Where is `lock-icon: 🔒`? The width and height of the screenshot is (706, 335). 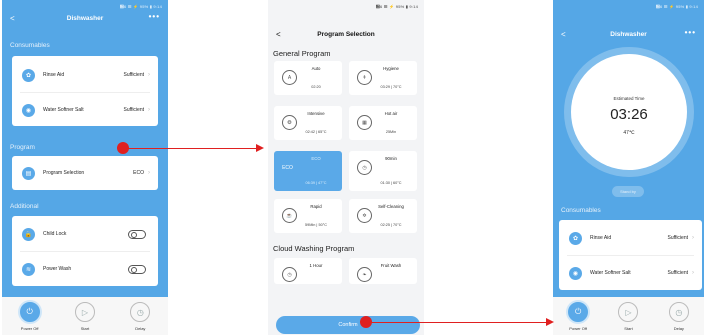
lock-icon: 🔒 is located at coordinates (28, 234).